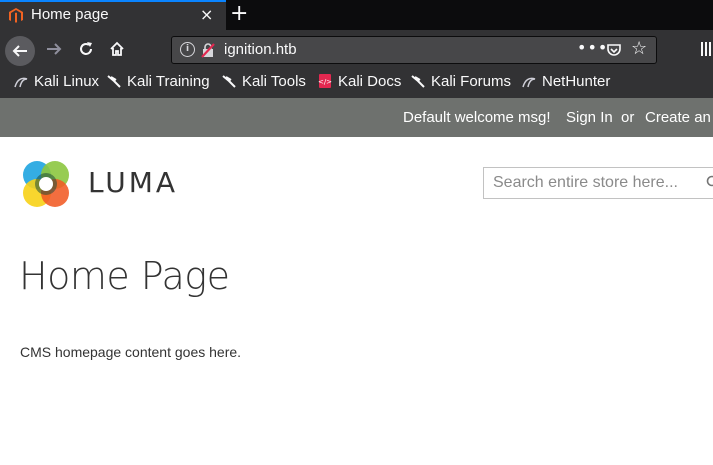 The height and width of the screenshot is (465, 713). I want to click on url-text: ignition.htb, so click(260, 49).